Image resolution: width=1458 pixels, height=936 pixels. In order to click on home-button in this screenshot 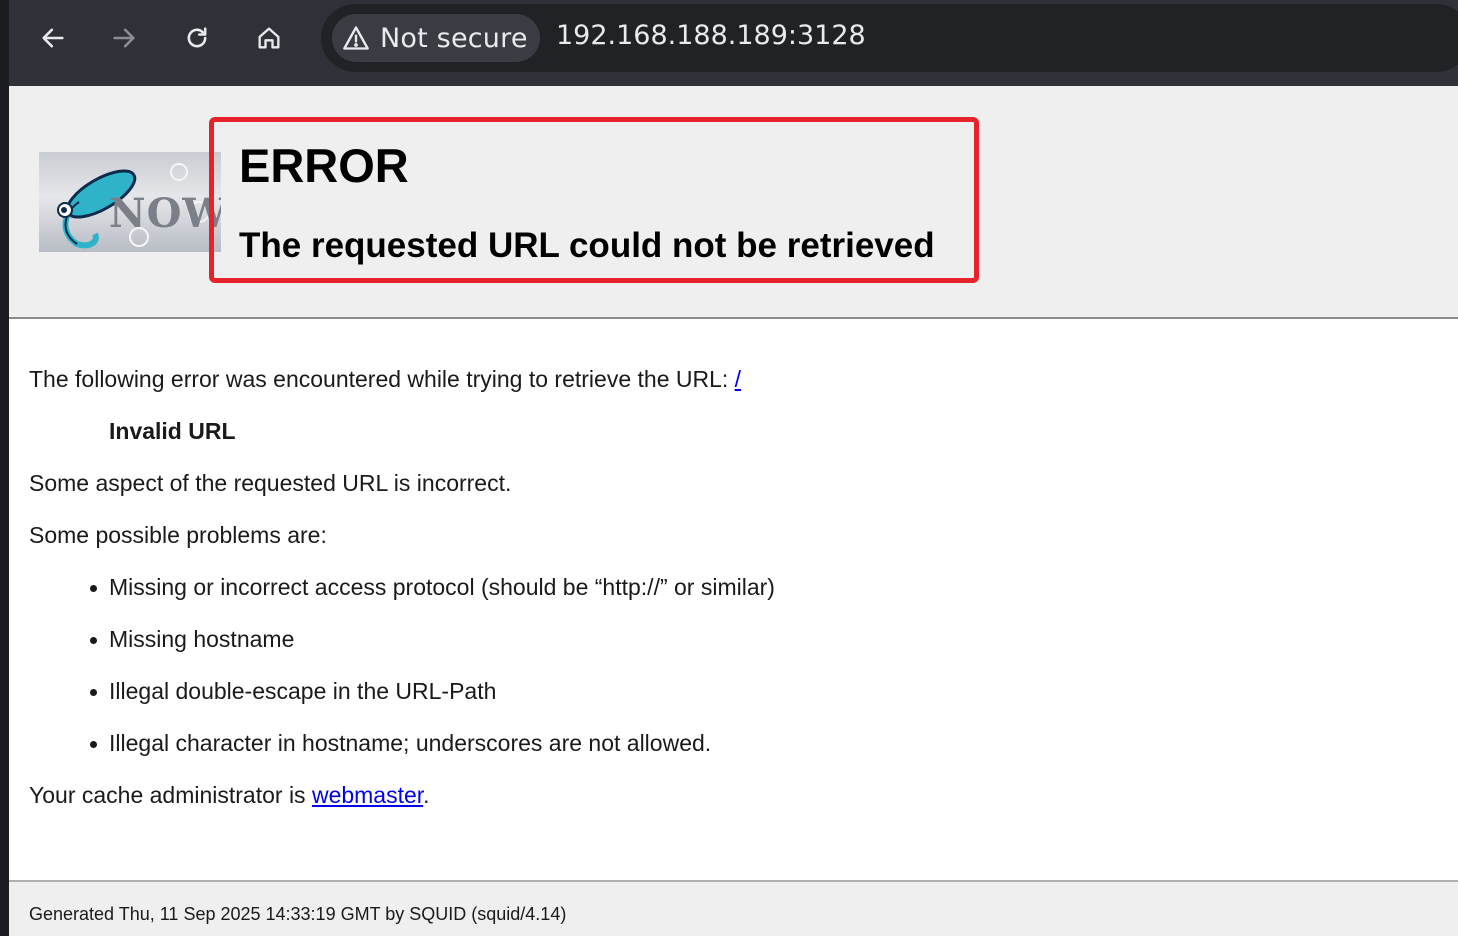, I will do `click(269, 38)`.